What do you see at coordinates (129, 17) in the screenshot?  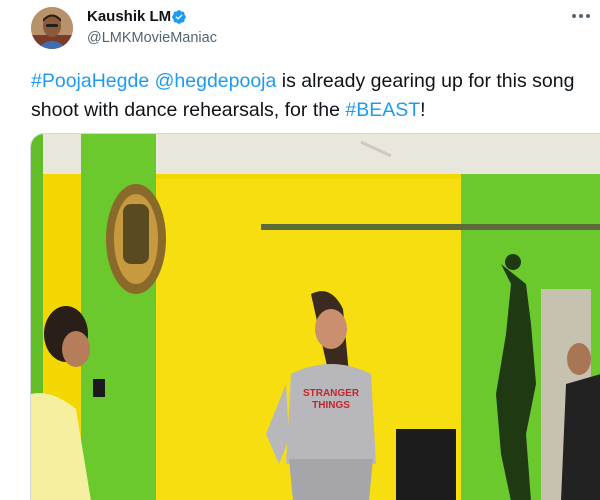 I see `display-name: Kaushik LM` at bounding box center [129, 17].